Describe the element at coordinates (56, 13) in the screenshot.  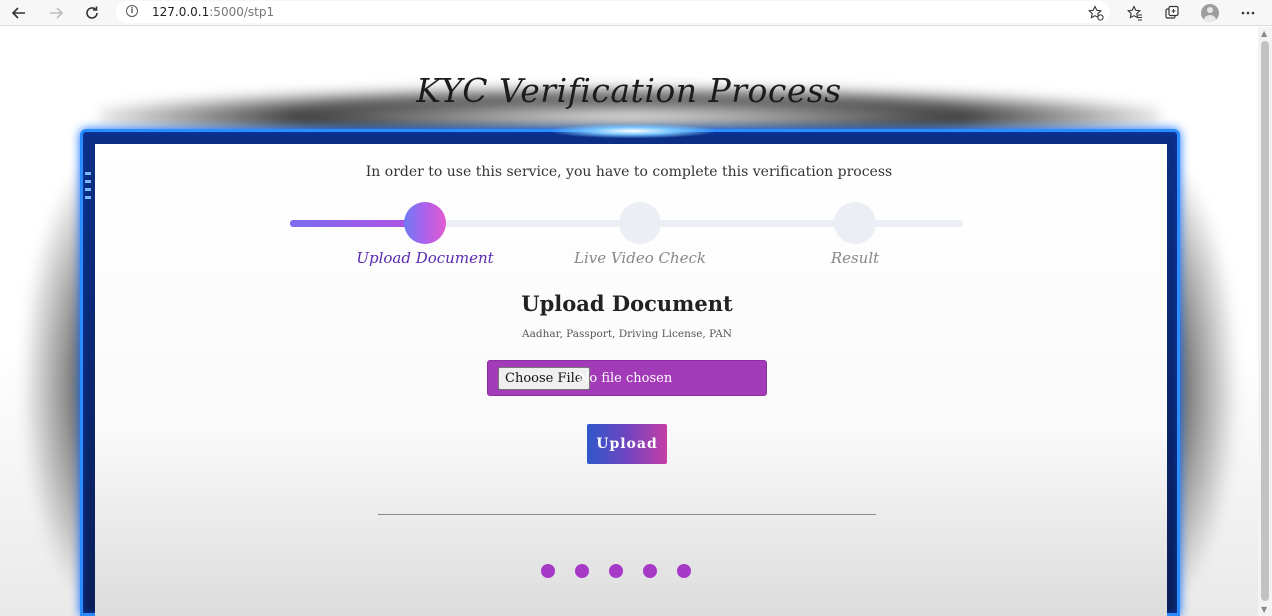
I see `forward-icon` at that location.